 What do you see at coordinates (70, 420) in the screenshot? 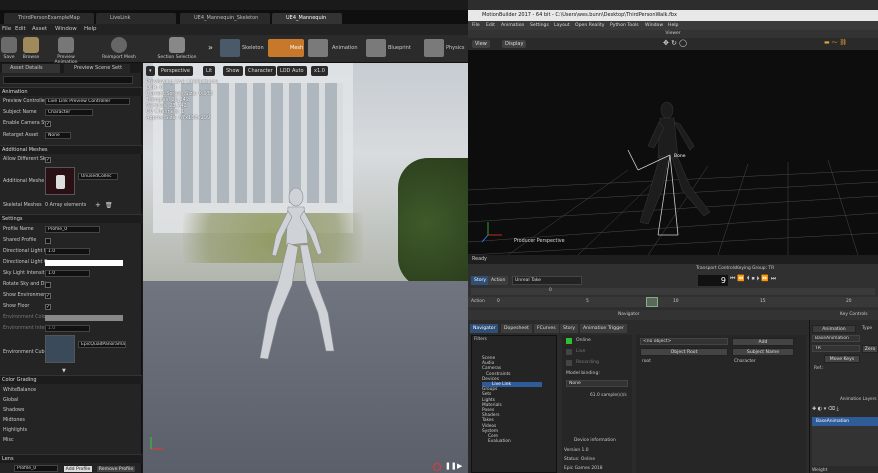
I see `color-grading-midtones: Midtones` at bounding box center [70, 420].